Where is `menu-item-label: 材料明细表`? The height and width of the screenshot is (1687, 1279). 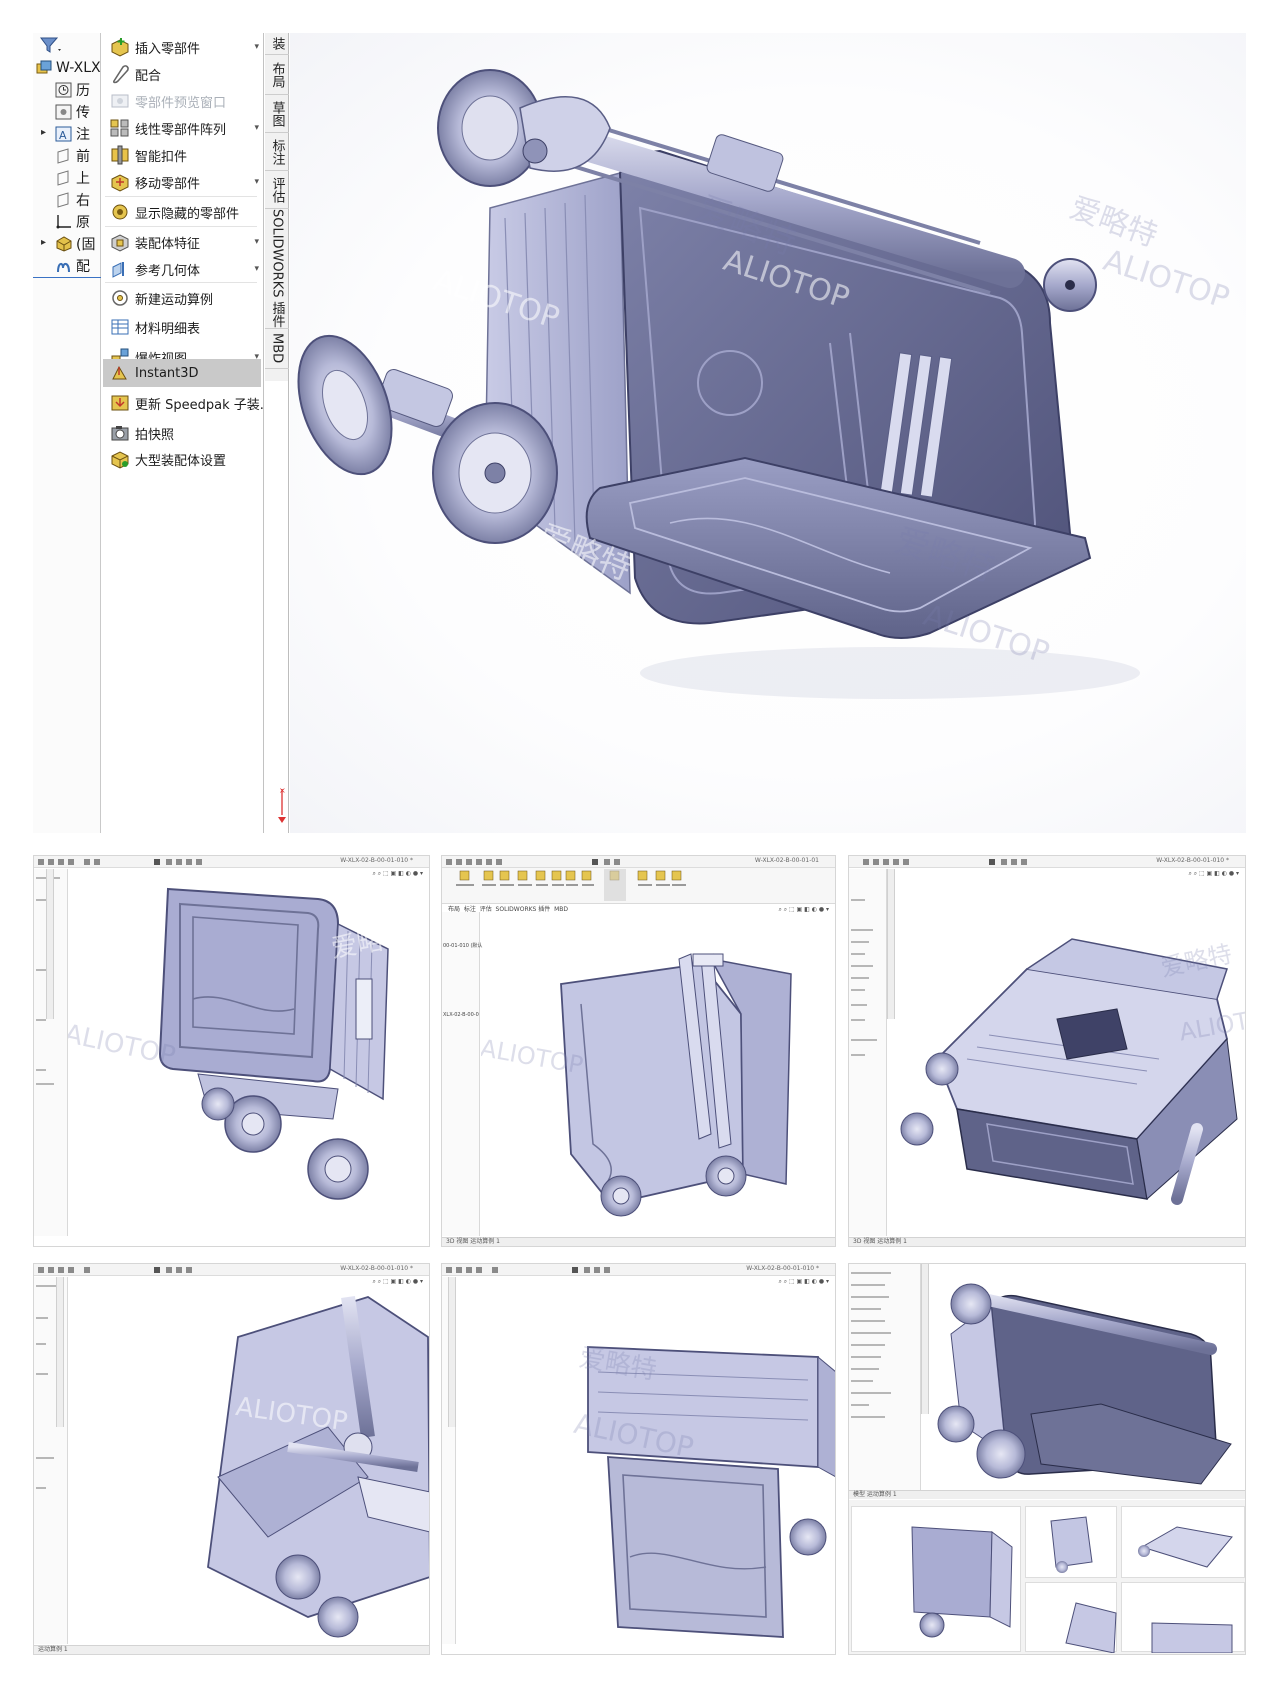
menu-item-label: 材料明细表 is located at coordinates (168, 329).